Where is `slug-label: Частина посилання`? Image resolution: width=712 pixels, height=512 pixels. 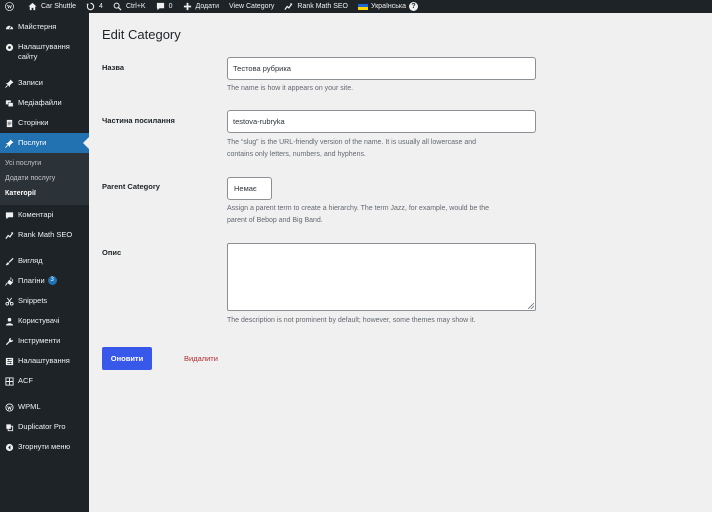
slug-label: Частина посилання is located at coordinates (138, 120).